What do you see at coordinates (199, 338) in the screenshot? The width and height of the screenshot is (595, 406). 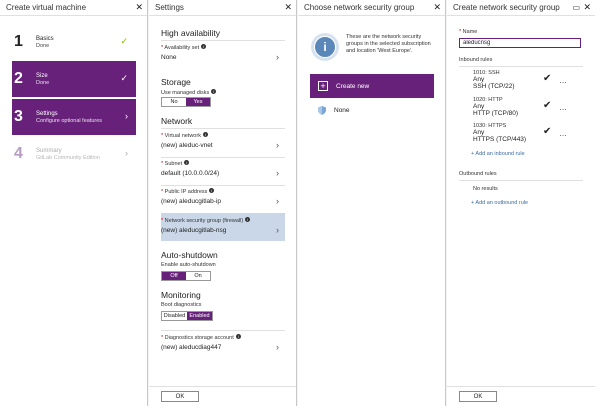 I see `field-label: Diagnostics storage account` at bounding box center [199, 338].